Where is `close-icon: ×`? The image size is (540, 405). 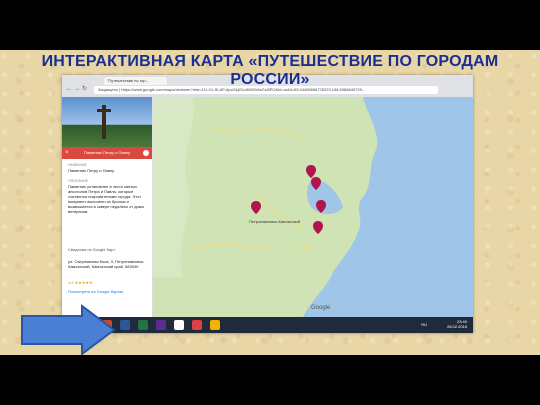 close-icon: × is located at coordinates (67, 153).